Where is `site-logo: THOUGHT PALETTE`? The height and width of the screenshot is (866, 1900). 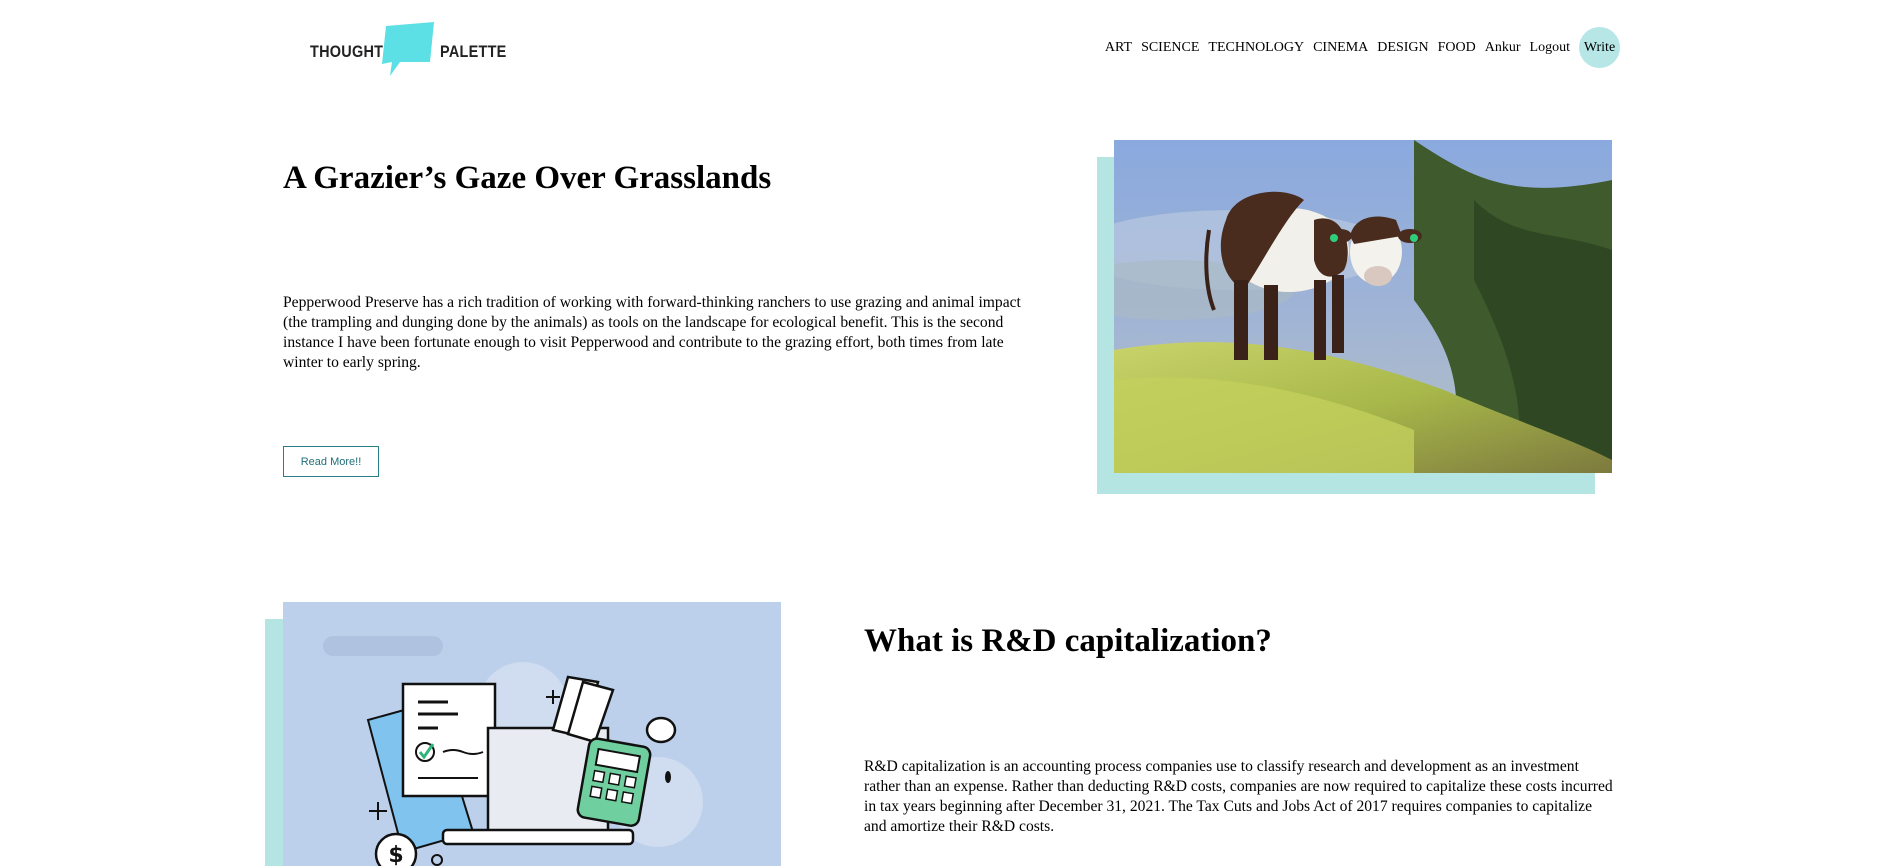
site-logo: THOUGHT PALETTE is located at coordinates (408, 50).